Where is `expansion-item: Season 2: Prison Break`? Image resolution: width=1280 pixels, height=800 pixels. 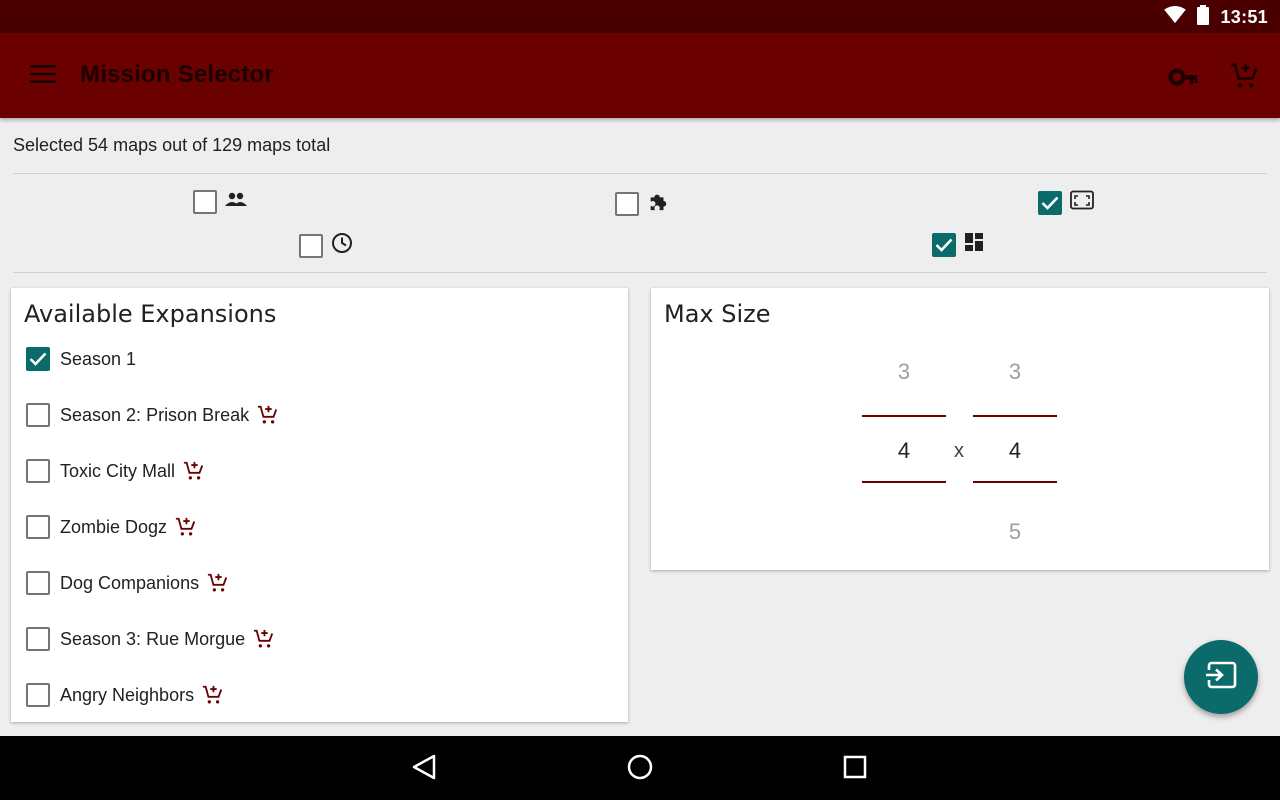
expansion-item: Season 2: Prison Break is located at coordinates (152, 415).